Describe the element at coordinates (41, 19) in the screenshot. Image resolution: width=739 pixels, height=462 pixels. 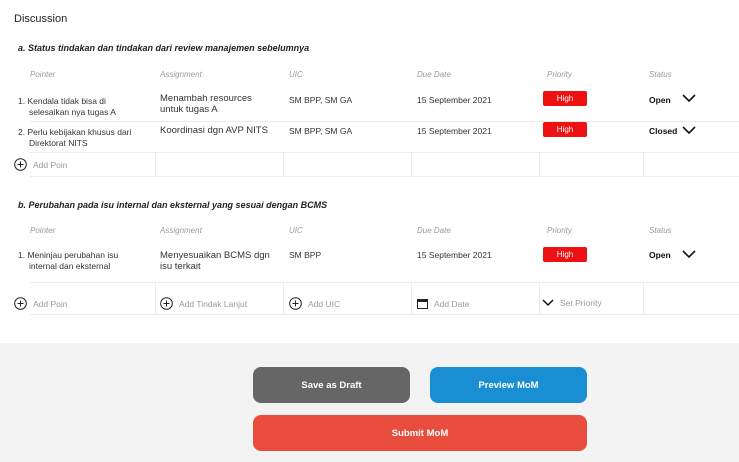
I see `discussion-title: Discussion` at that location.